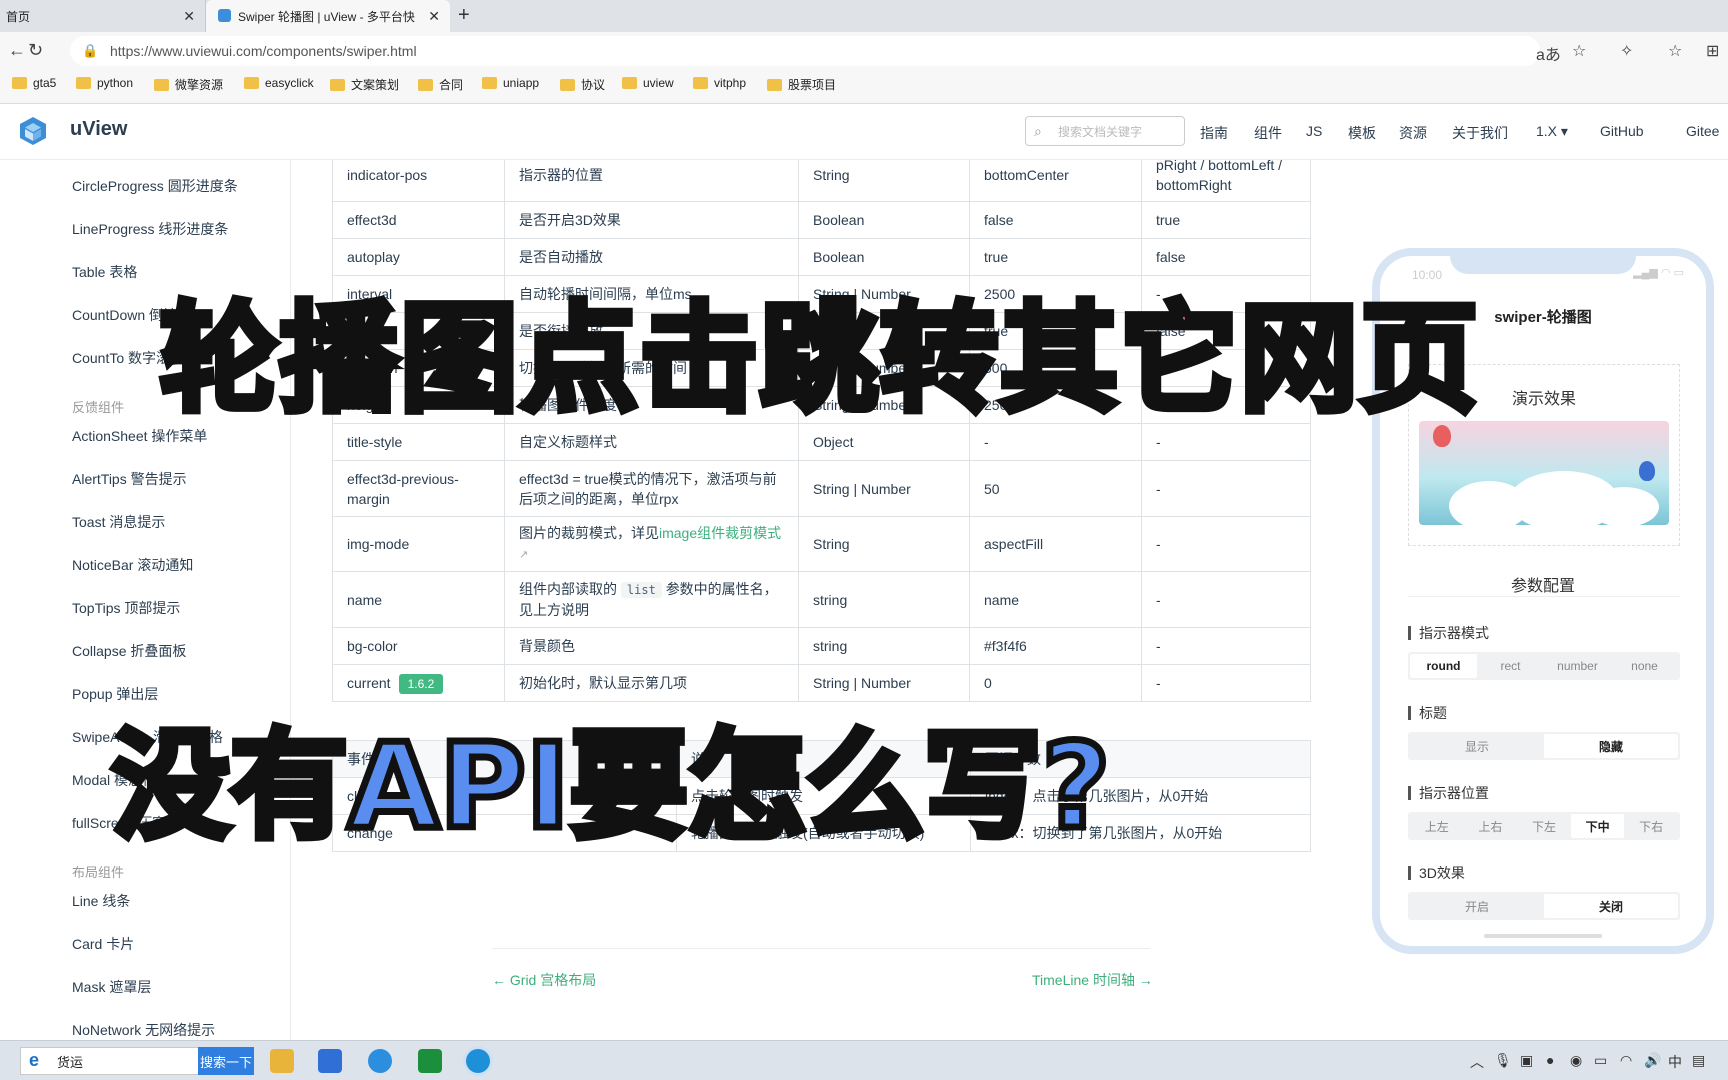 The image size is (1728, 1080). I want to click on sidebar-item: TopTips 顶部提示, so click(126, 608).